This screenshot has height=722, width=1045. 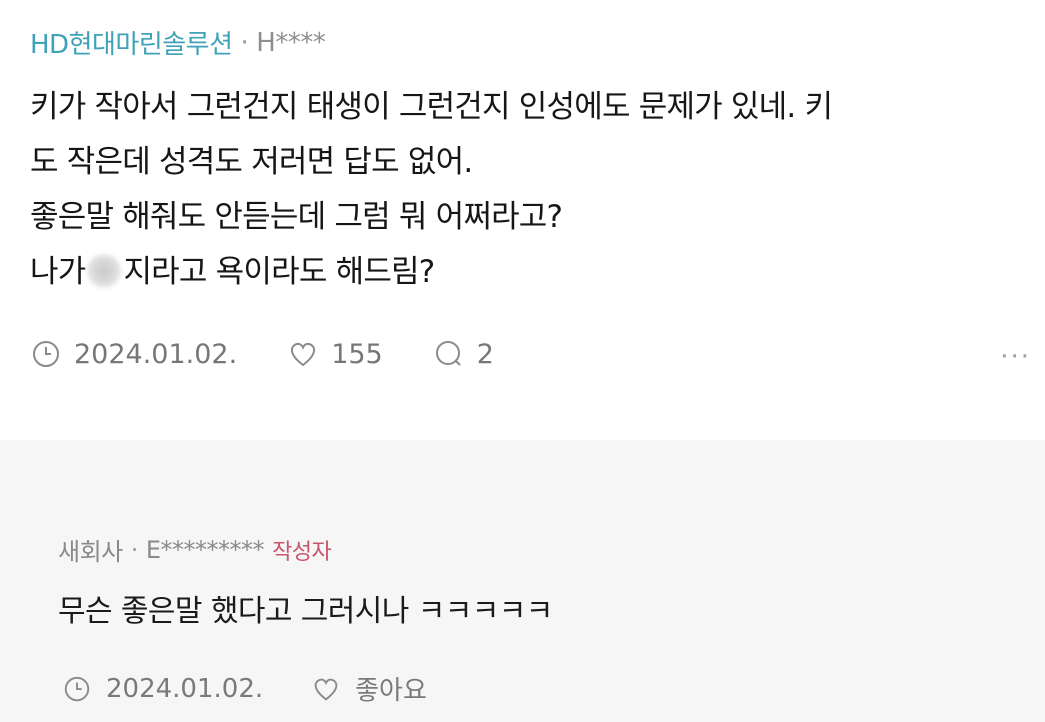 I want to click on post-line-3: 좋은말 해줘도 안듣는데 그럼 뭐 어쩌라고?, so click(x=296, y=217).